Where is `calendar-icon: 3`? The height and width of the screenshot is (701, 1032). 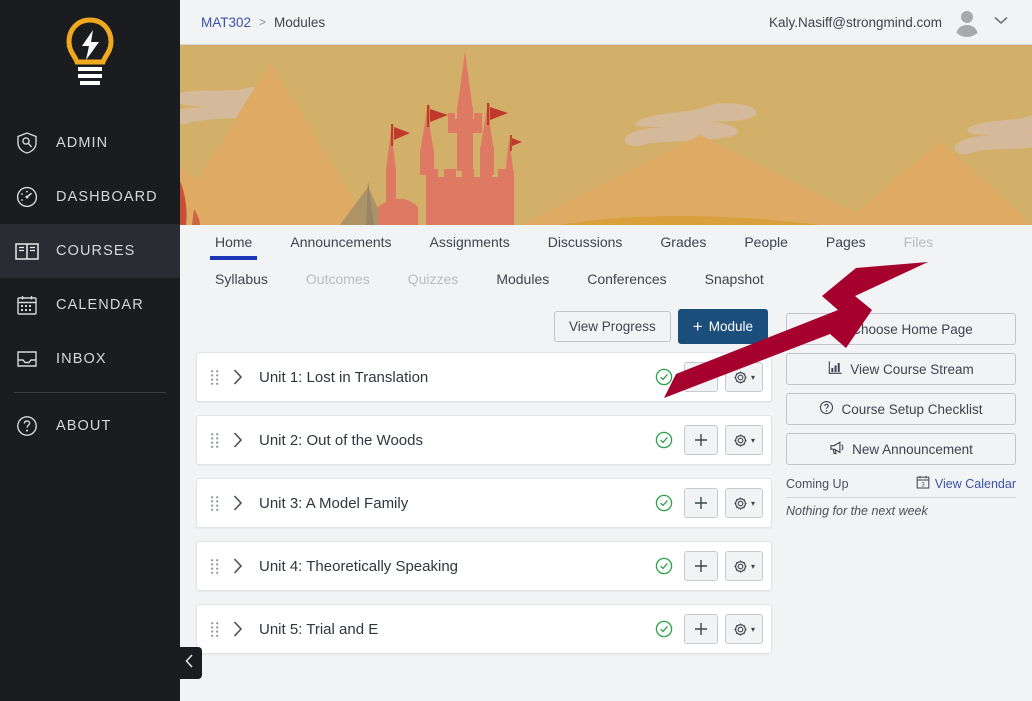 calendar-icon: 3 is located at coordinates (923, 483).